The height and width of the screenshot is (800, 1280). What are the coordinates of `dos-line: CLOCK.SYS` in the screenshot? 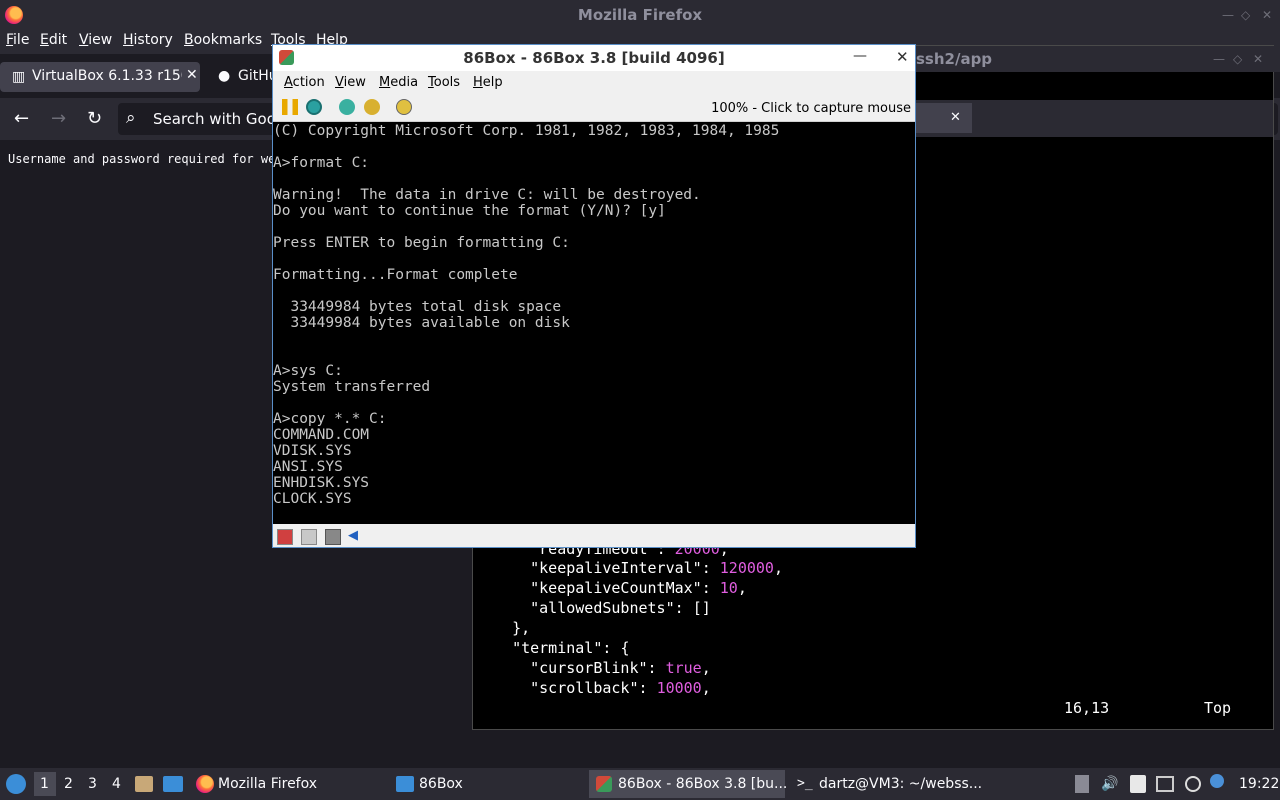 It's located at (312, 499).